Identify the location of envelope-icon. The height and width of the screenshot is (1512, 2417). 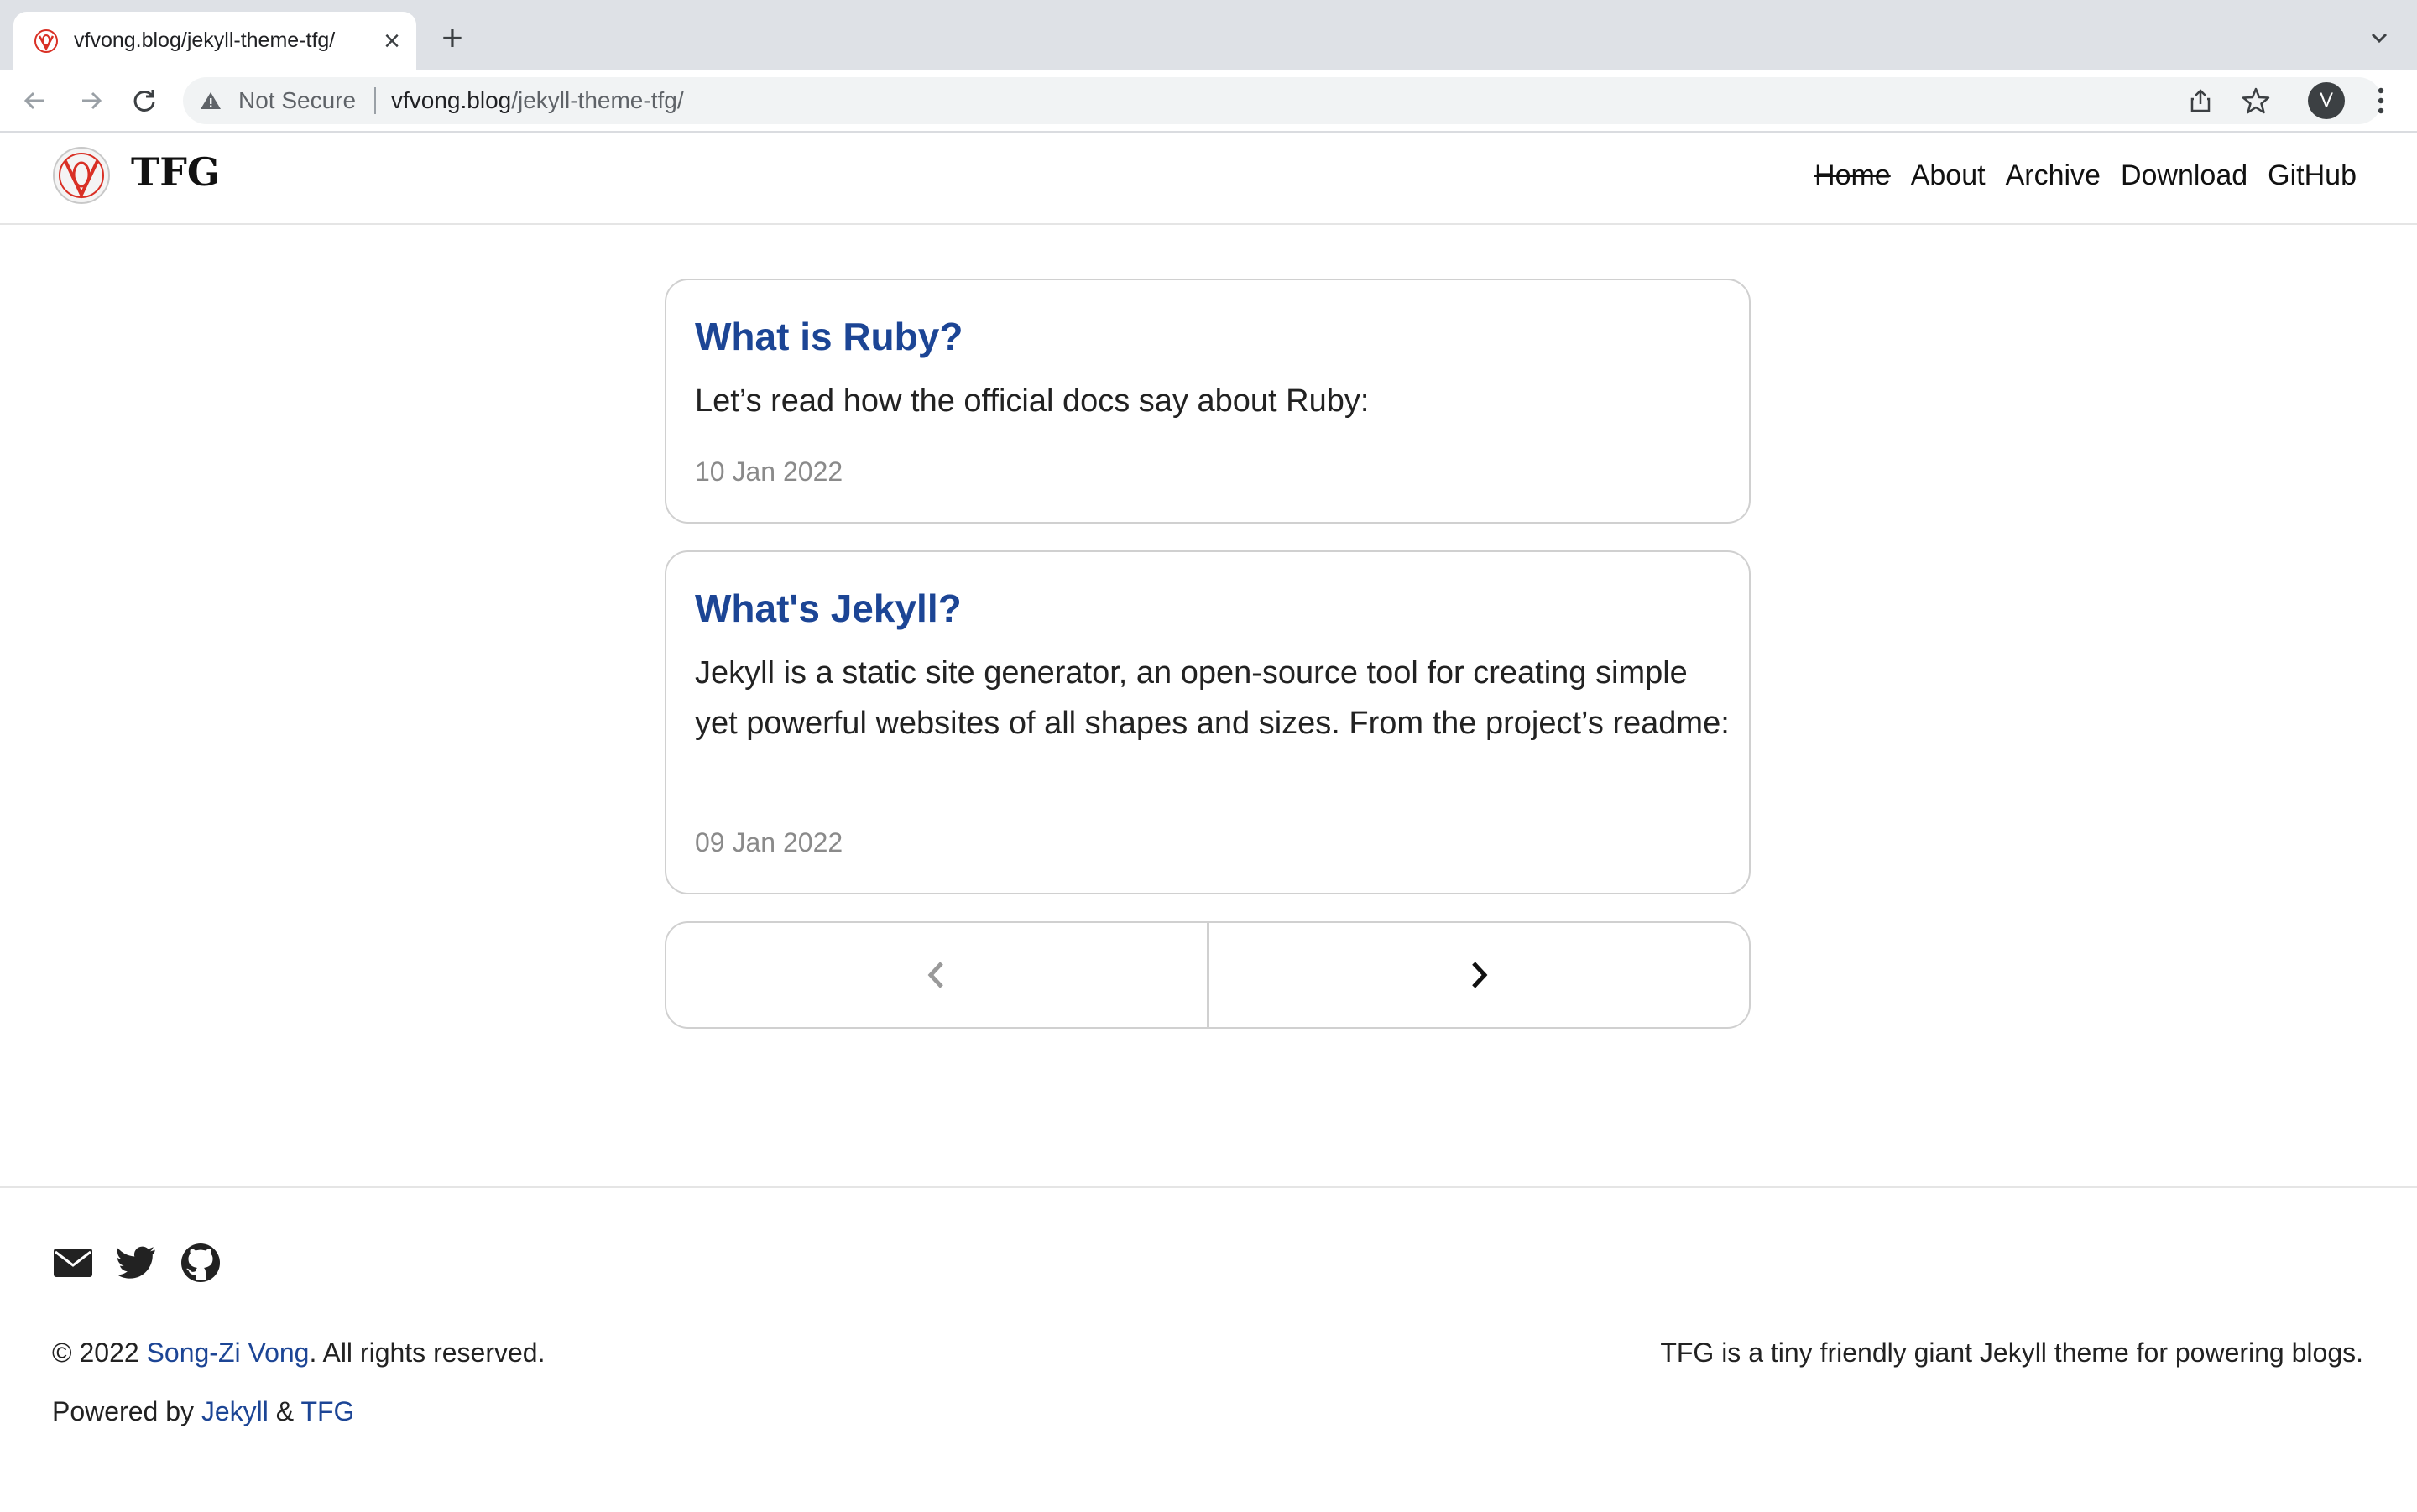
(73, 1263).